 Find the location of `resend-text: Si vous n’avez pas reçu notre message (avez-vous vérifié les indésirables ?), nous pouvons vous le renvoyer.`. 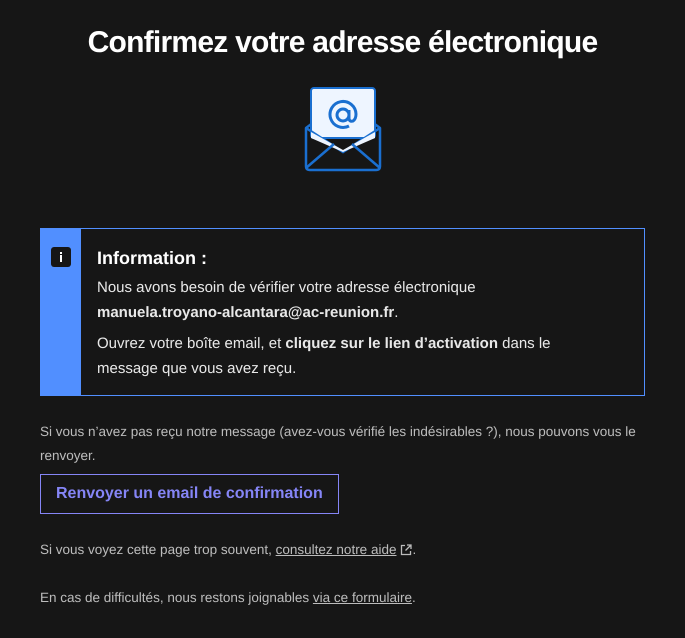

resend-text: Si vous n’avez pas reçu notre message (avez-vous vérifié les indésirables ?), nous pouvons vous le renvoyer. is located at coordinates (338, 444).